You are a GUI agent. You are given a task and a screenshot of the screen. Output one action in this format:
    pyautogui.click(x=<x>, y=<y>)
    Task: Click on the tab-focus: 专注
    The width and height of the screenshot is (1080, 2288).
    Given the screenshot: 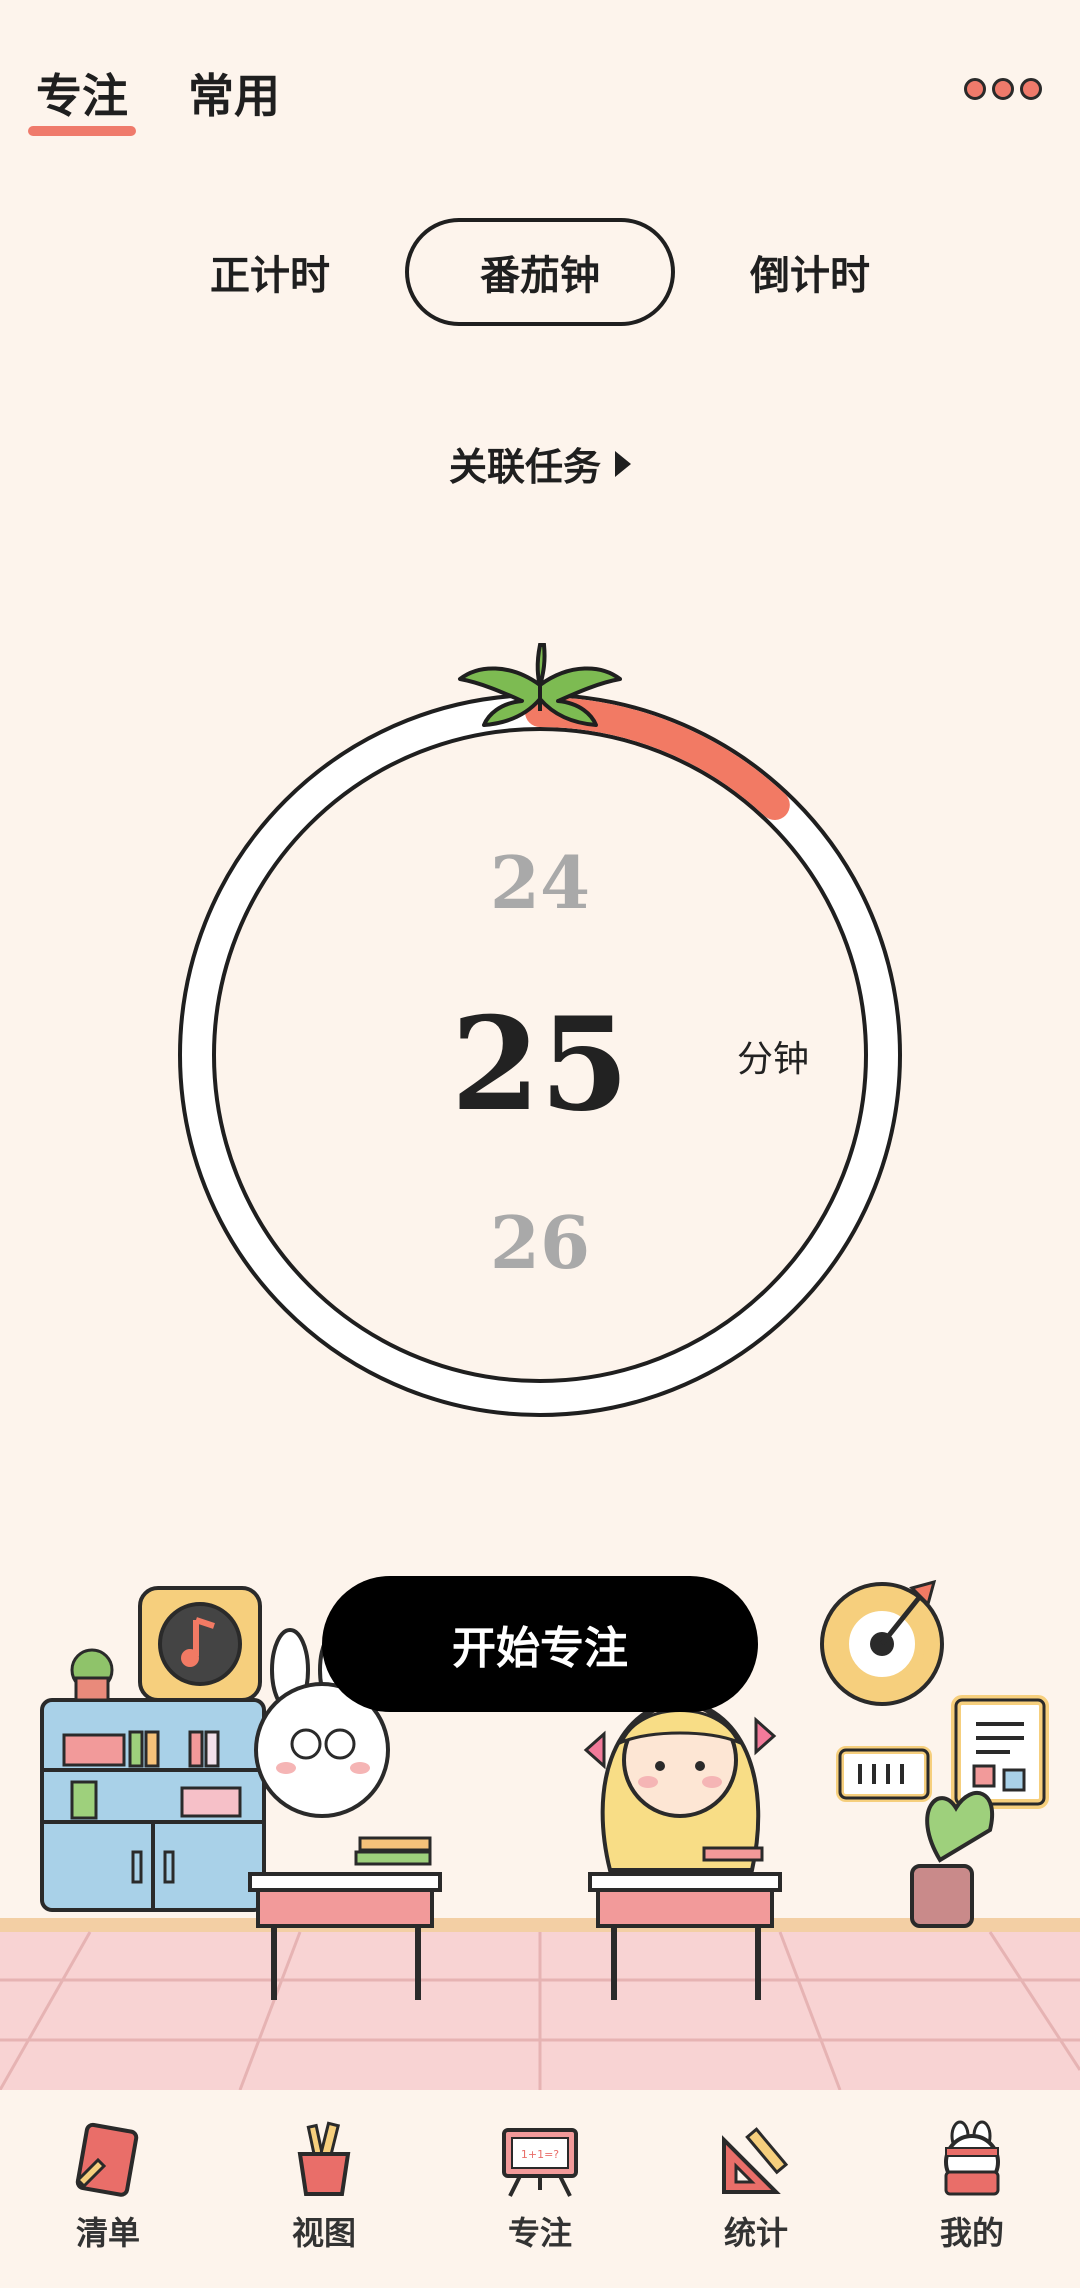 What is the action you would take?
    pyautogui.click(x=82, y=98)
    